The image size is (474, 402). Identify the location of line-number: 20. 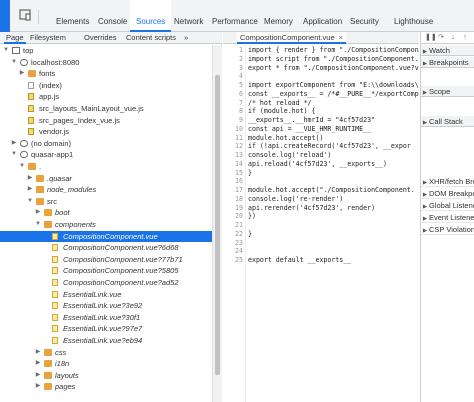
(233, 216).